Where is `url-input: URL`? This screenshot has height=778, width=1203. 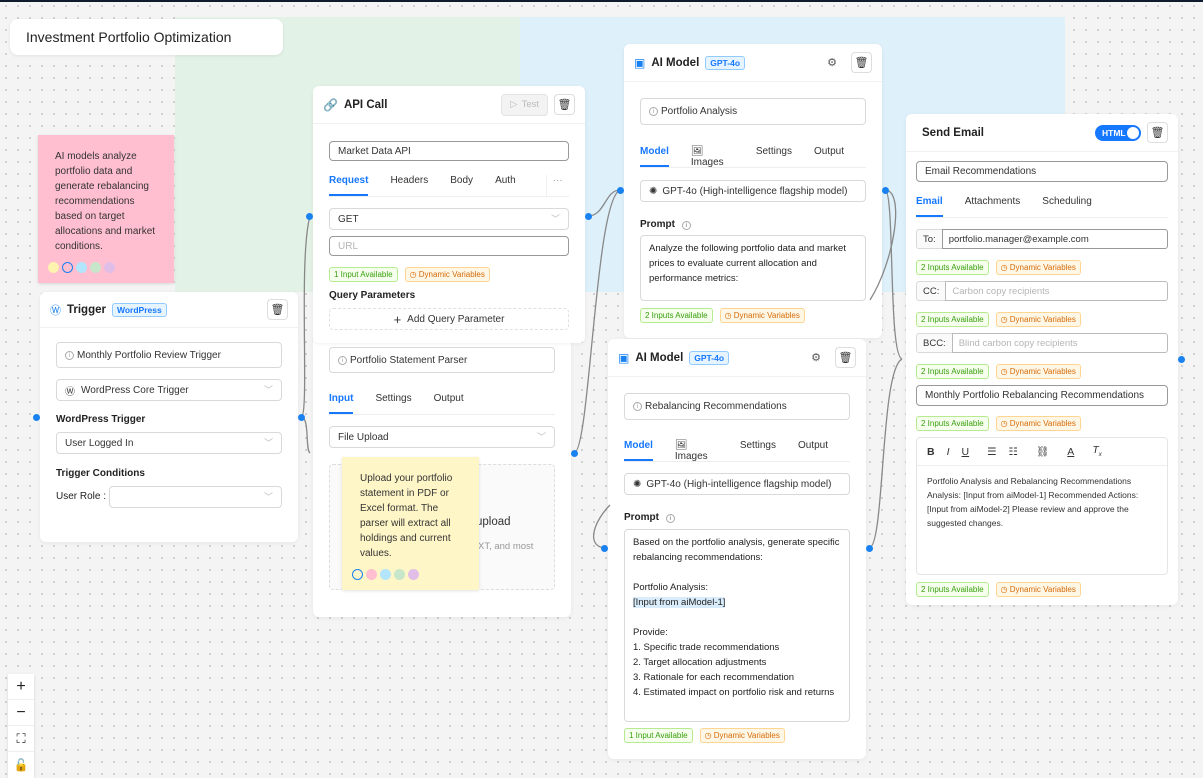 url-input: URL is located at coordinates (449, 246).